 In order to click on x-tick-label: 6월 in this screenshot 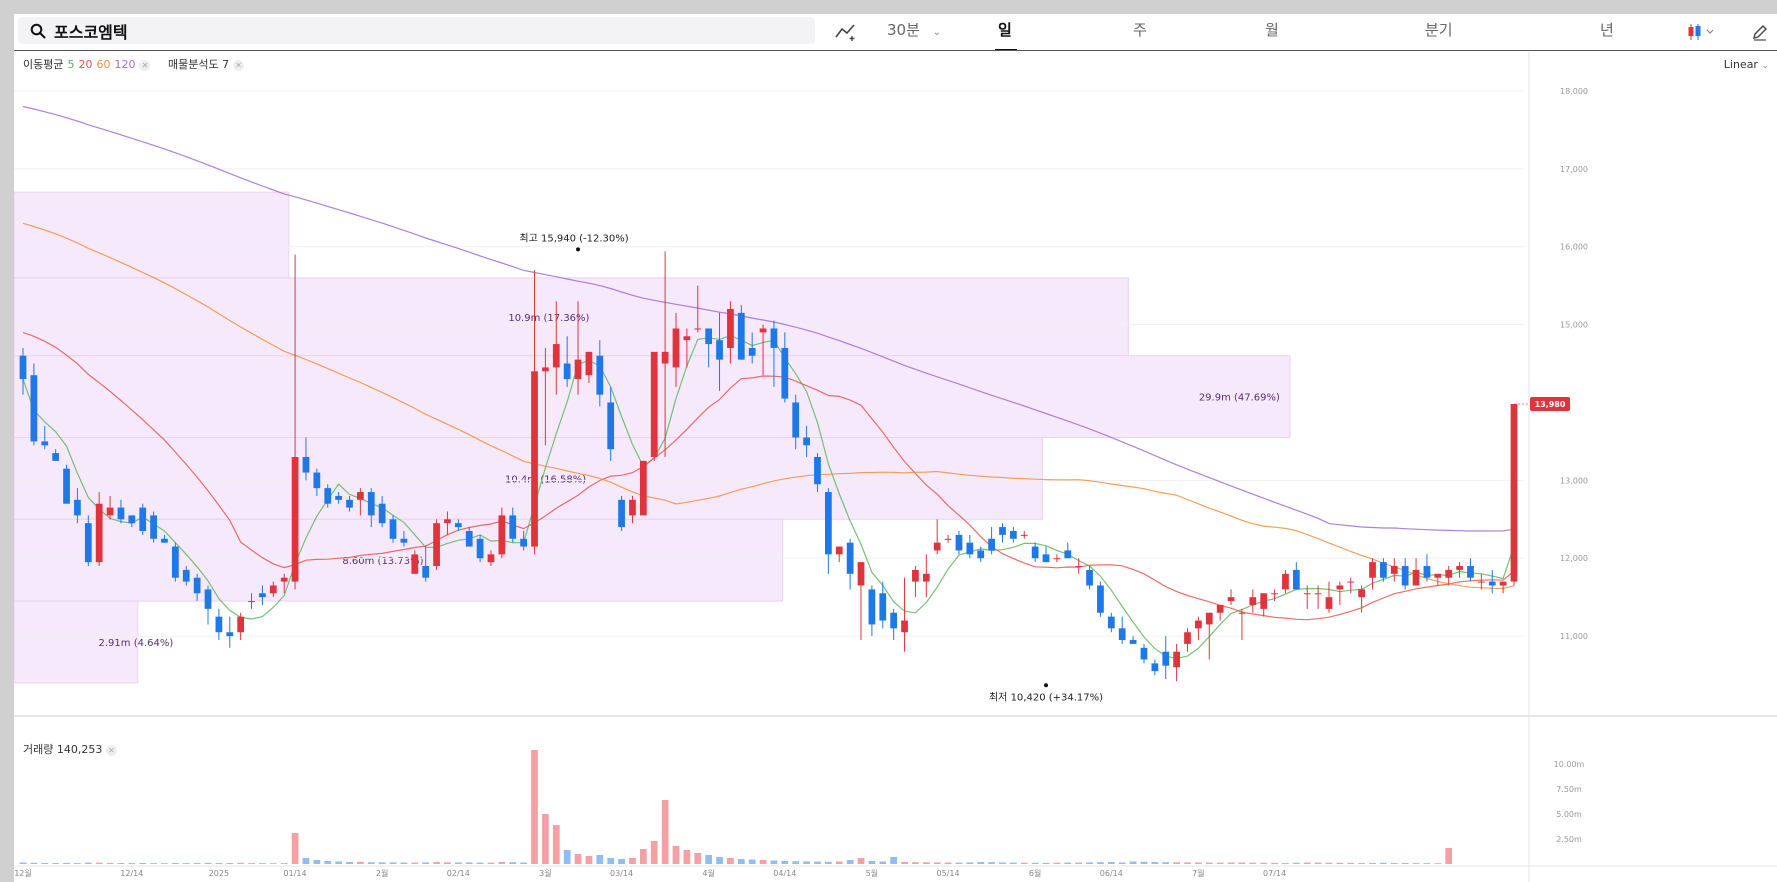, I will do `click(1035, 873)`.